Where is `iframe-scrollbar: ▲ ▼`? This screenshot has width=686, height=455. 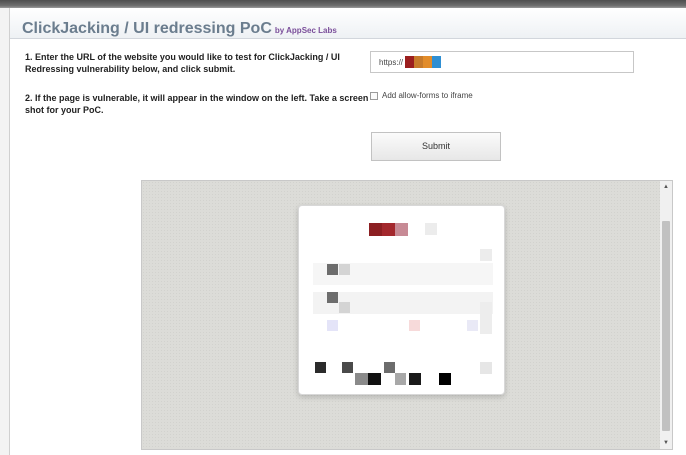 iframe-scrollbar: ▲ ▼ is located at coordinates (666, 315).